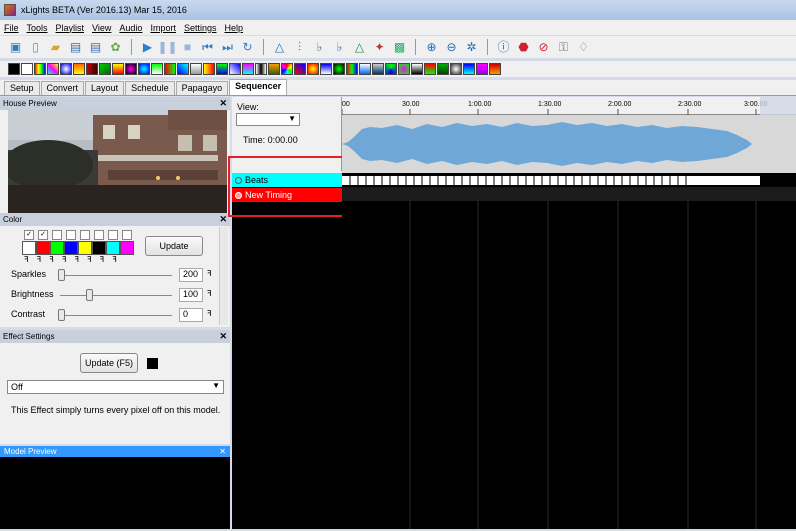  What do you see at coordinates (75, 47) in the screenshot?
I see `save-icon: ▤` at bounding box center [75, 47].